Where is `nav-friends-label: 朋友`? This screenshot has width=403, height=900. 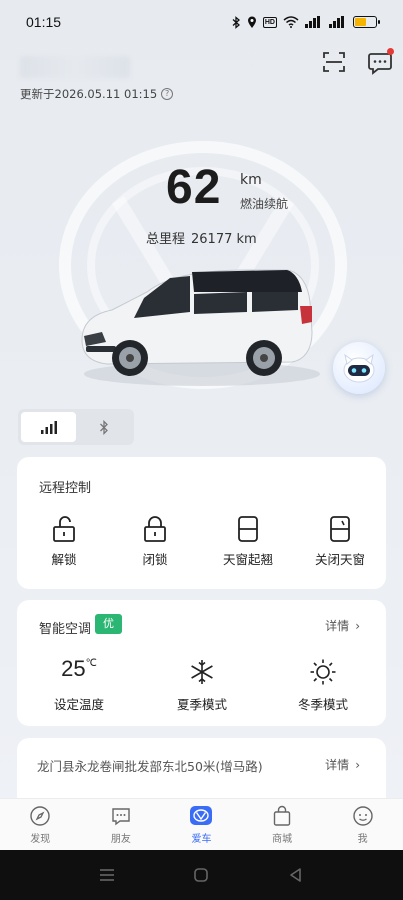 nav-friends-label: 朋友 is located at coordinates (120, 839).